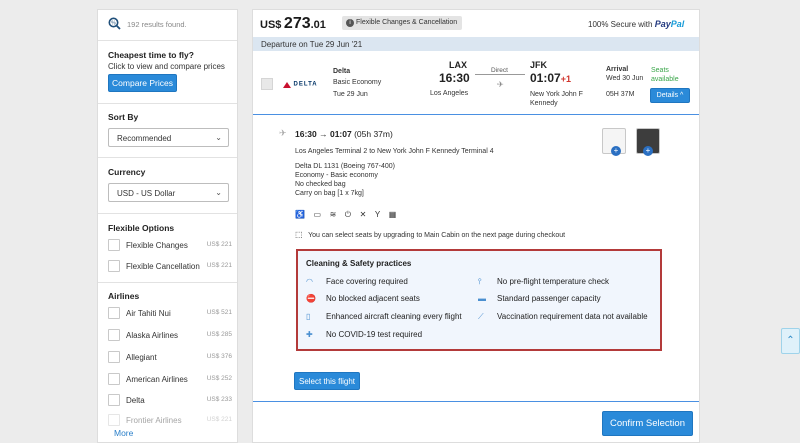  Describe the element at coordinates (670, 24) in the screenshot. I see `paypal-logo: PayPal` at that location.